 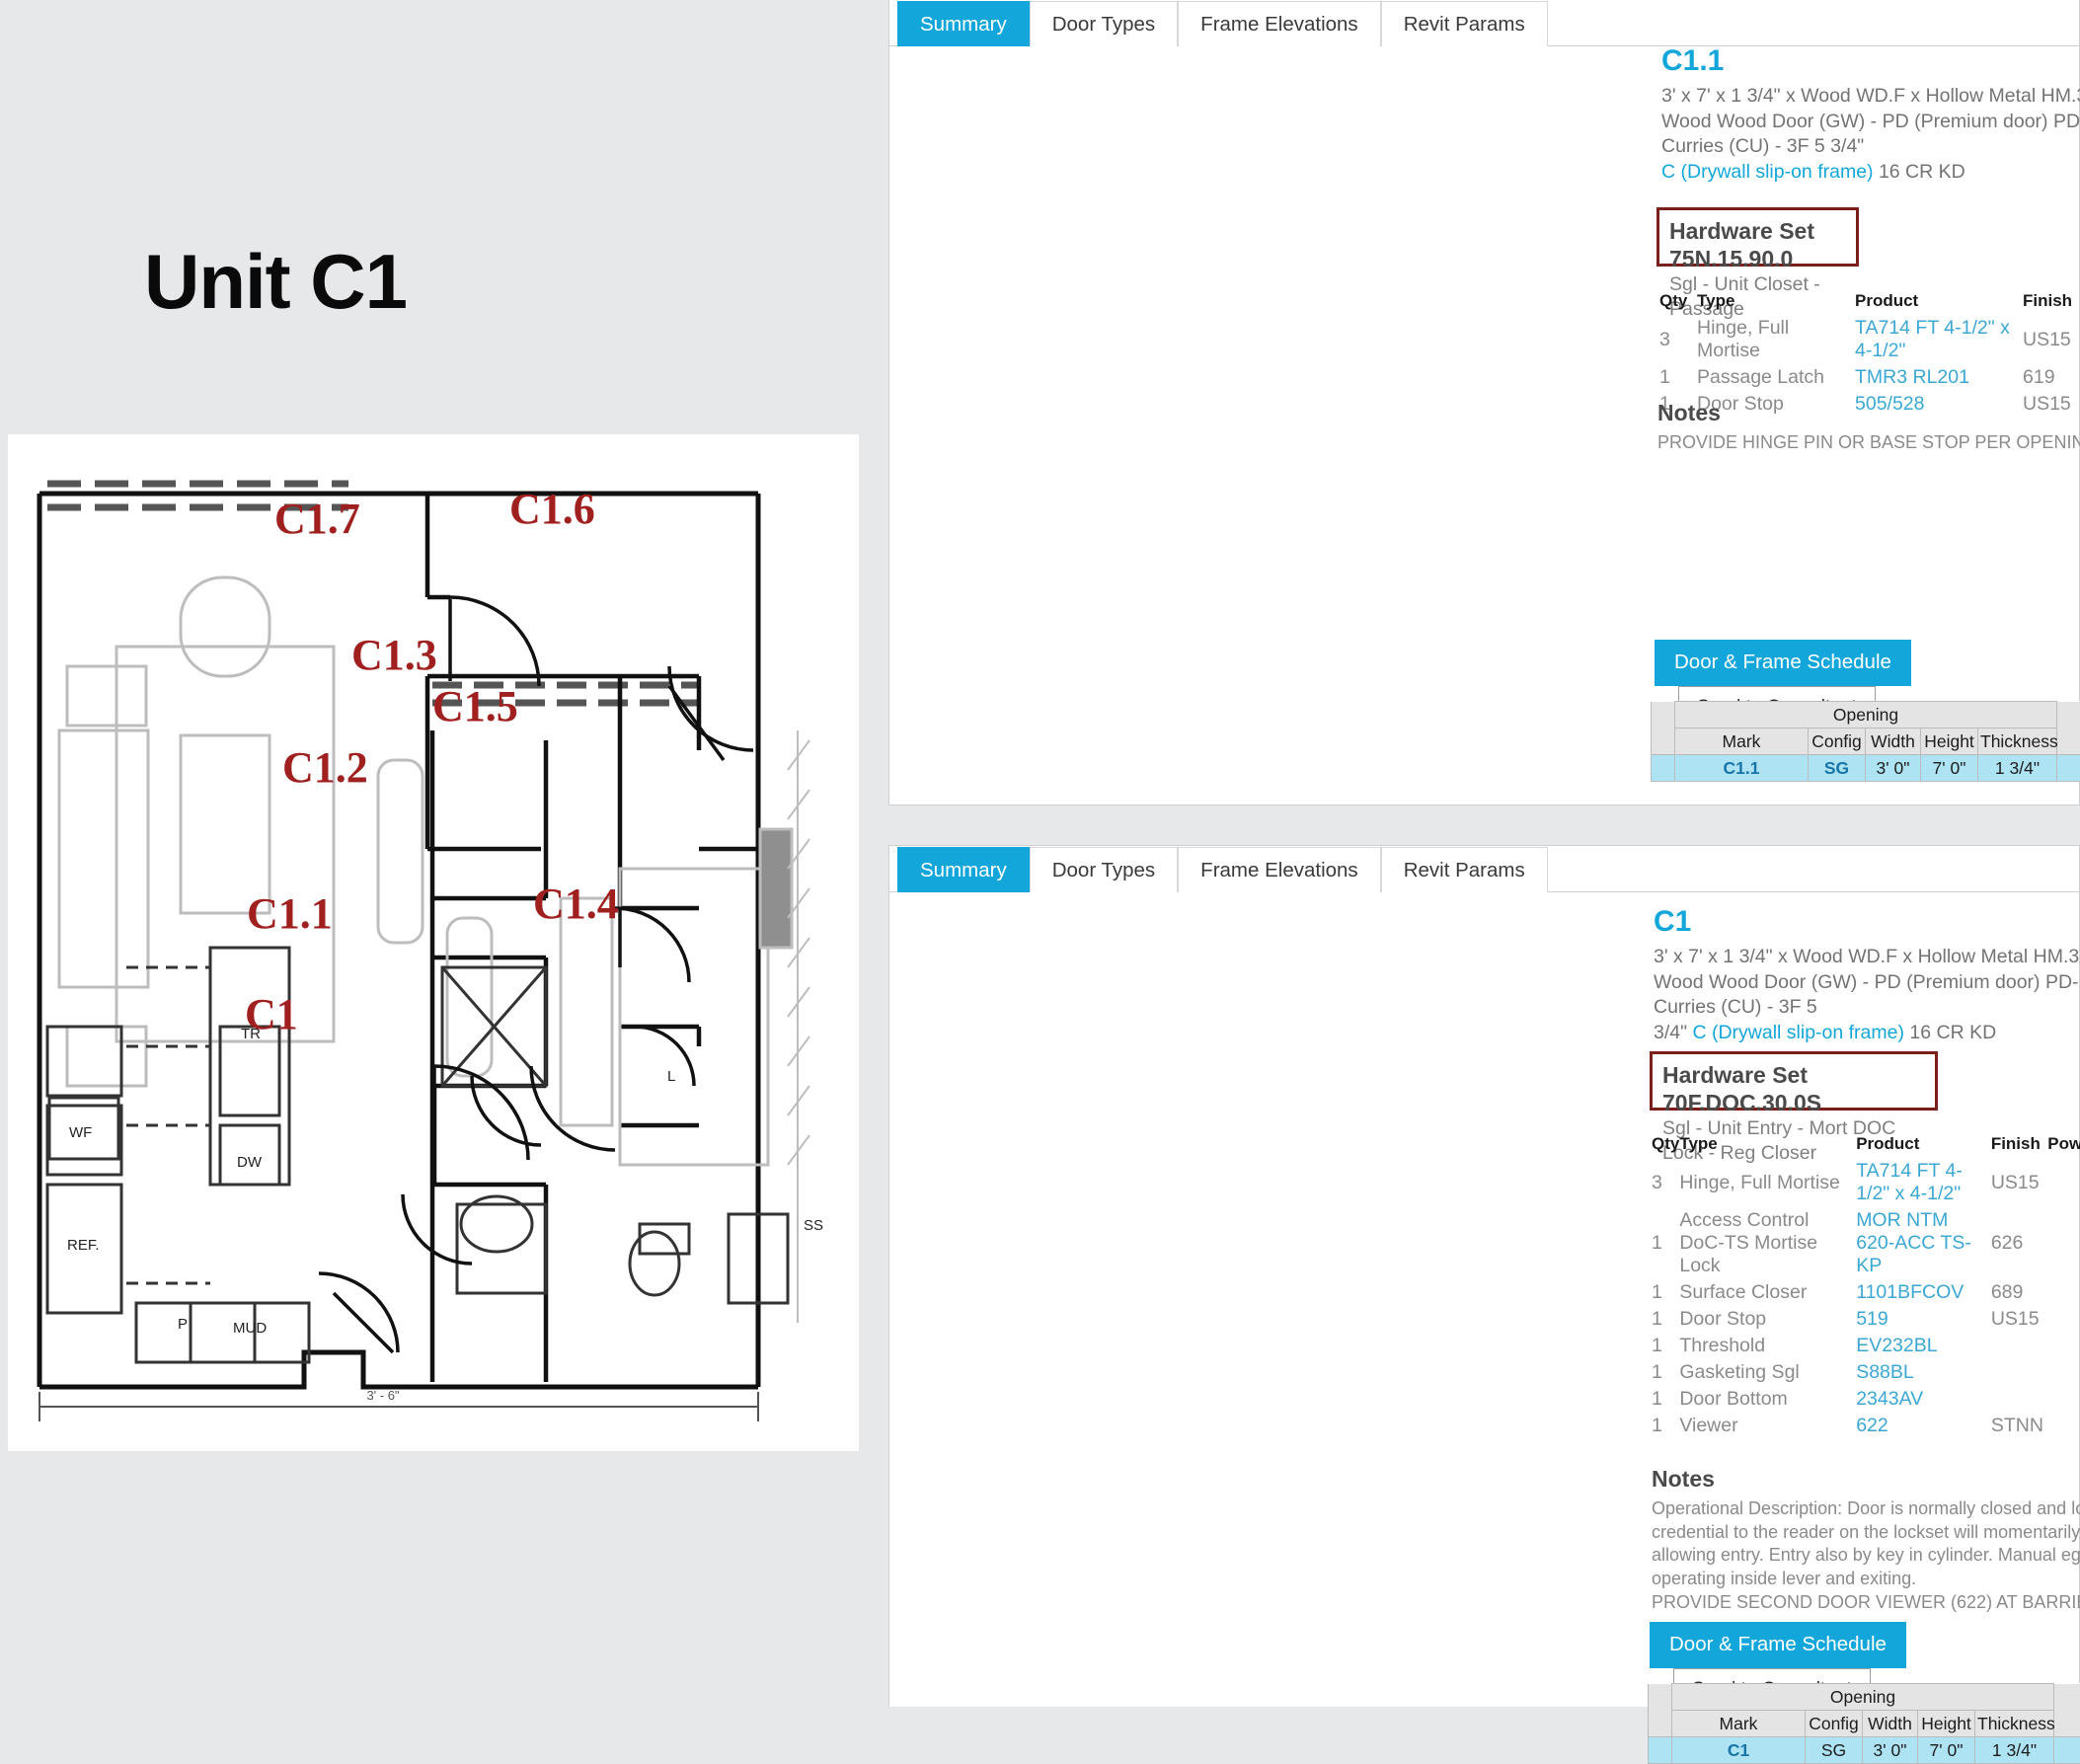 I want to click on cell-product: 519, so click(x=1924, y=1319).